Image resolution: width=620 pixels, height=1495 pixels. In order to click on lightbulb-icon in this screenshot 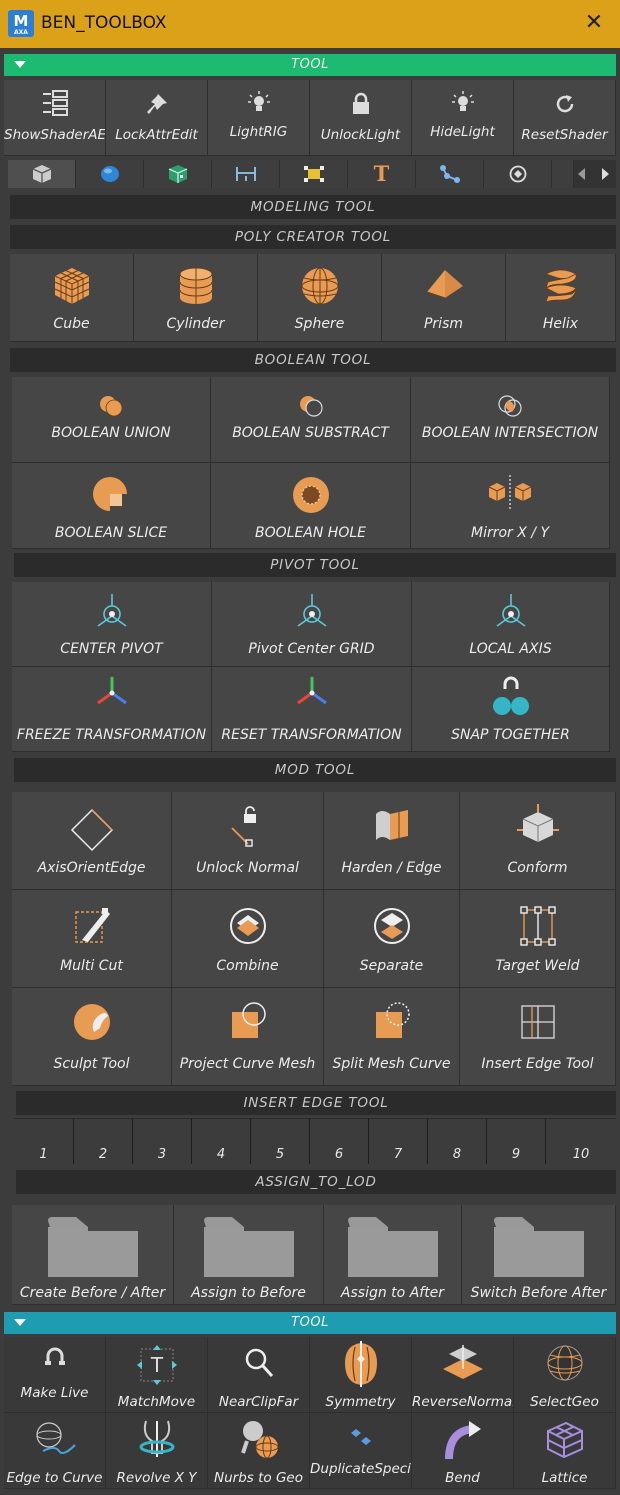, I will do `click(258, 101)`.